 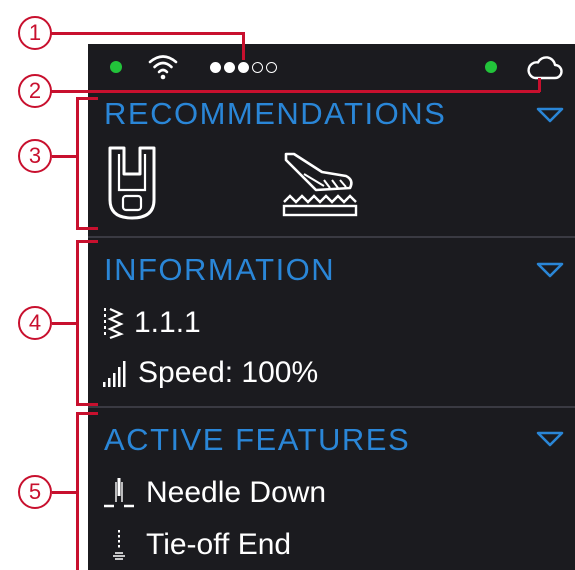 What do you see at coordinates (331, 66) in the screenshot?
I see `status-bar` at bounding box center [331, 66].